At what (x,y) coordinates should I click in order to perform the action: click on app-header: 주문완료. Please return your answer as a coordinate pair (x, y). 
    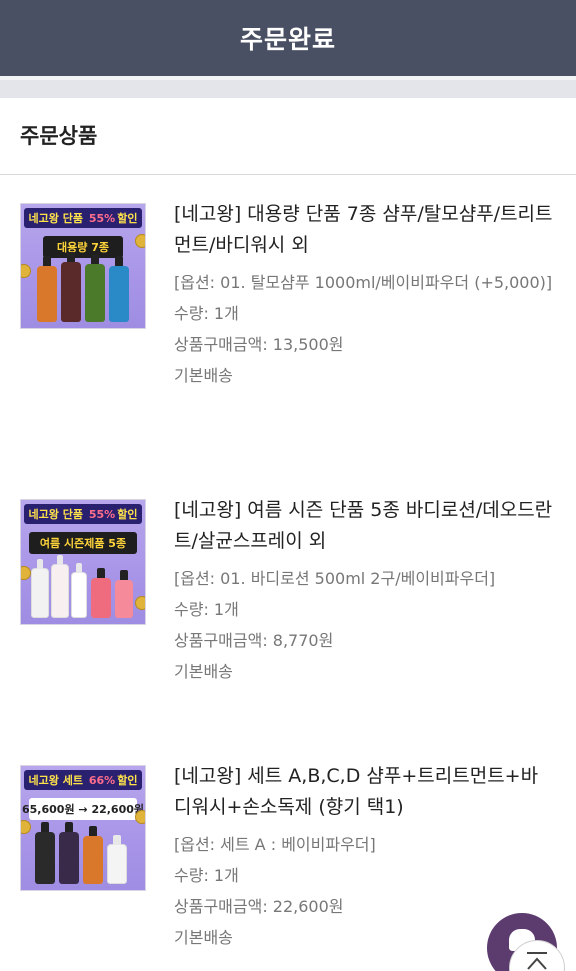
    Looking at the image, I should click on (288, 38).